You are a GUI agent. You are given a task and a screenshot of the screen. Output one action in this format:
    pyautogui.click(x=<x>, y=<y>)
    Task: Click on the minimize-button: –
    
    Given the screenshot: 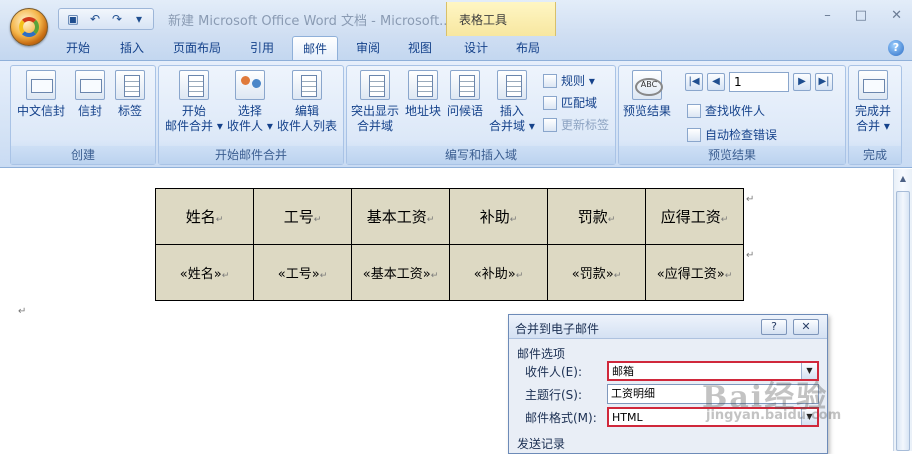 What is the action you would take?
    pyautogui.click(x=827, y=15)
    